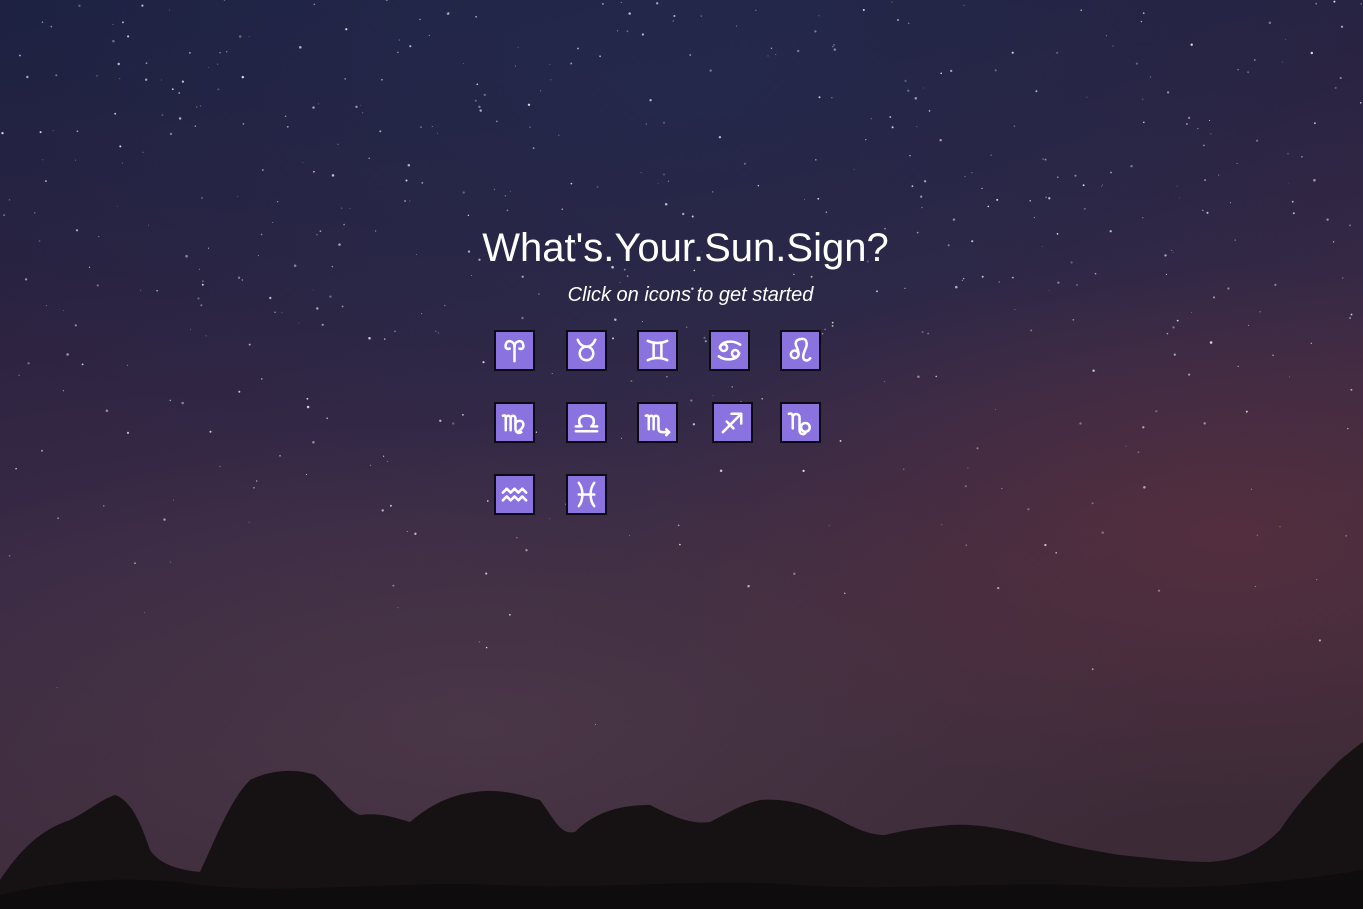 This screenshot has height=909, width=1363. I want to click on leo-button, so click(800, 350).